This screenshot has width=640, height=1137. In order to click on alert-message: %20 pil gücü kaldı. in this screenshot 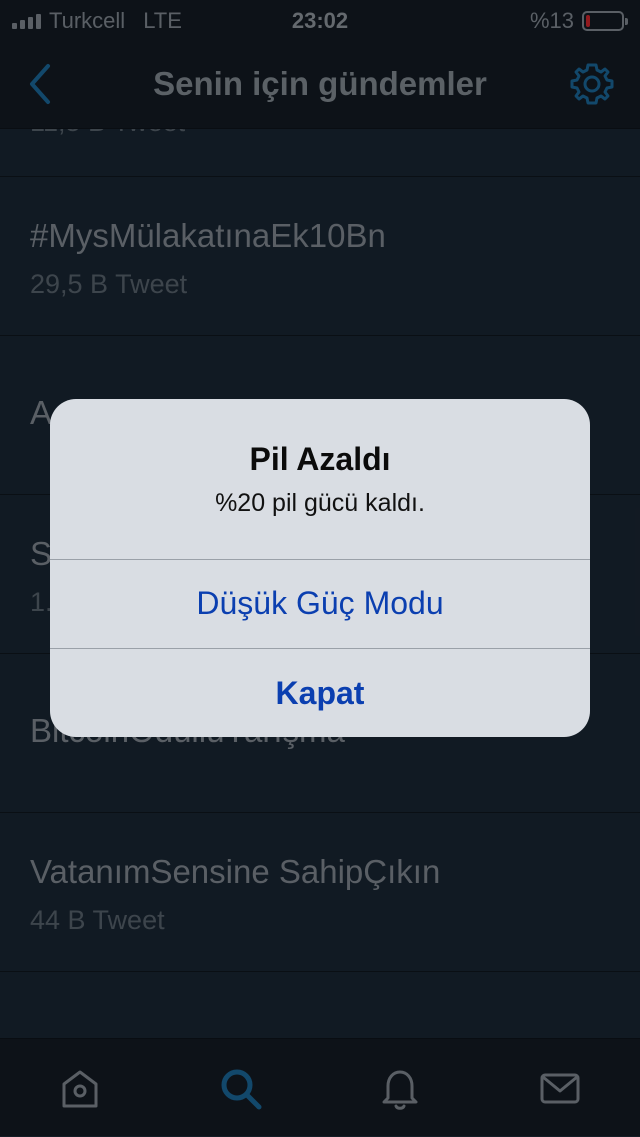, I will do `click(320, 503)`.